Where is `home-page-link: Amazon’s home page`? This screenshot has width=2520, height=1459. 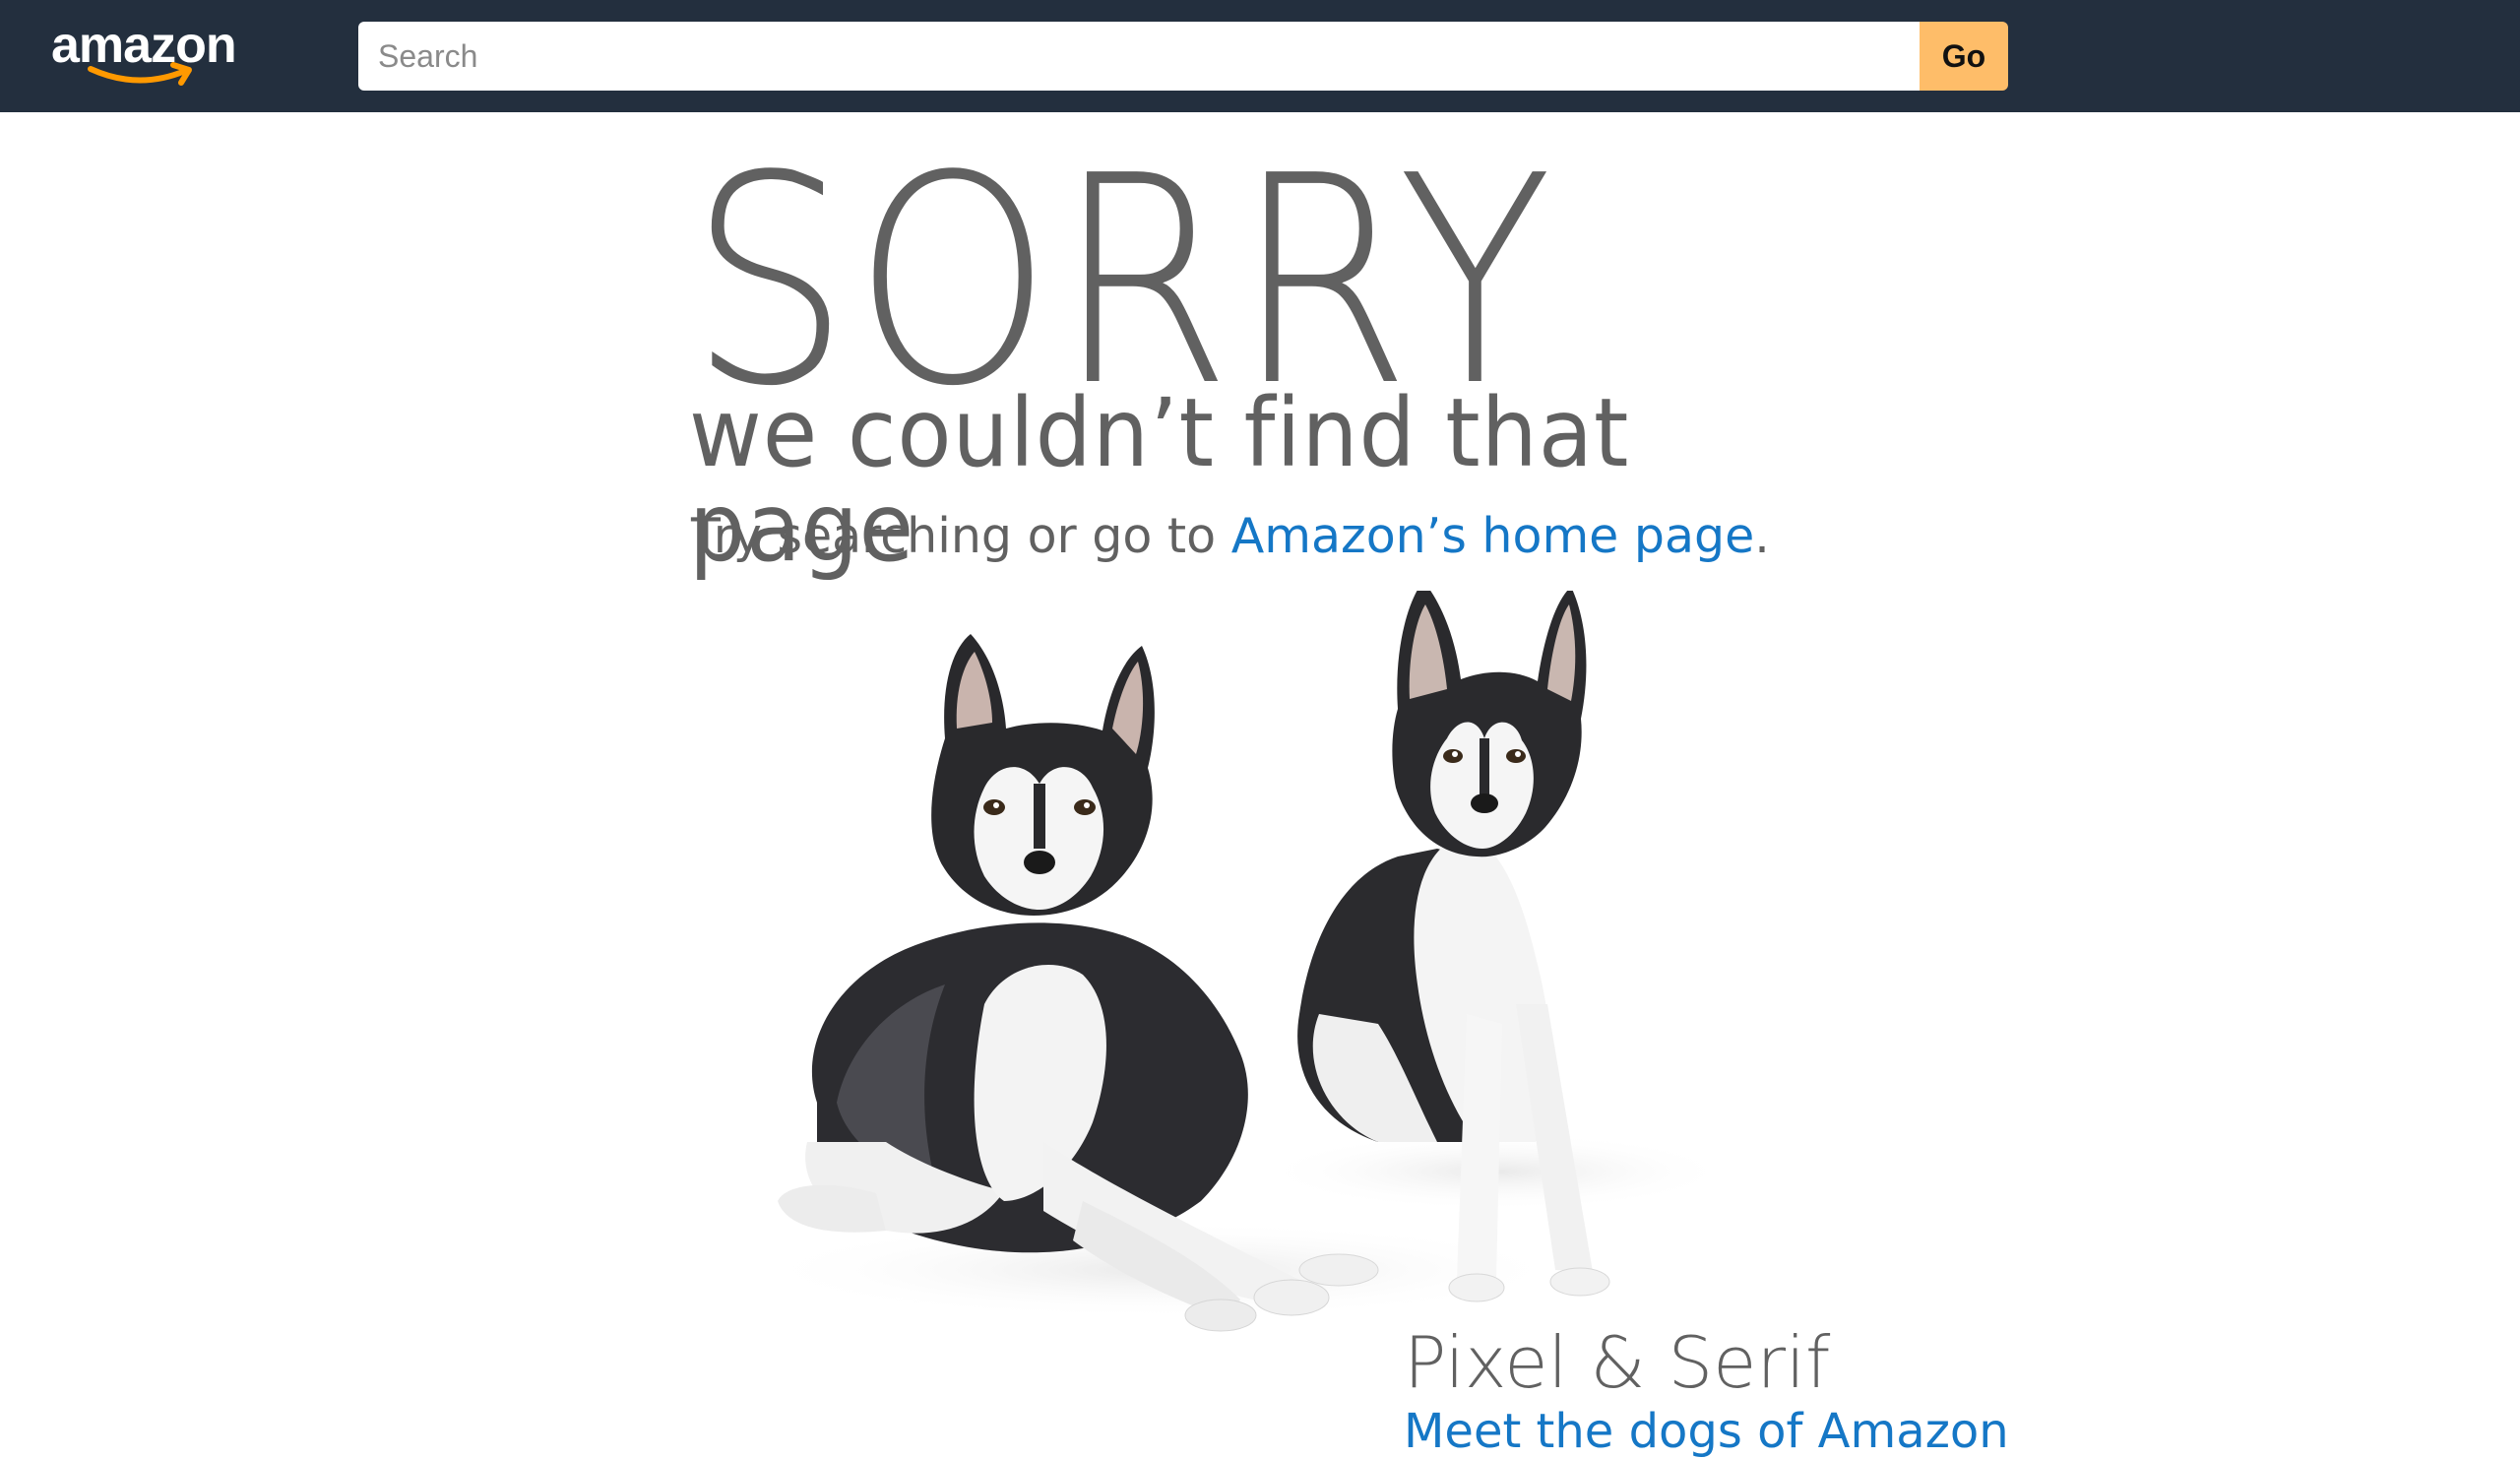
home-page-link: Amazon’s home page is located at coordinates (1493, 536).